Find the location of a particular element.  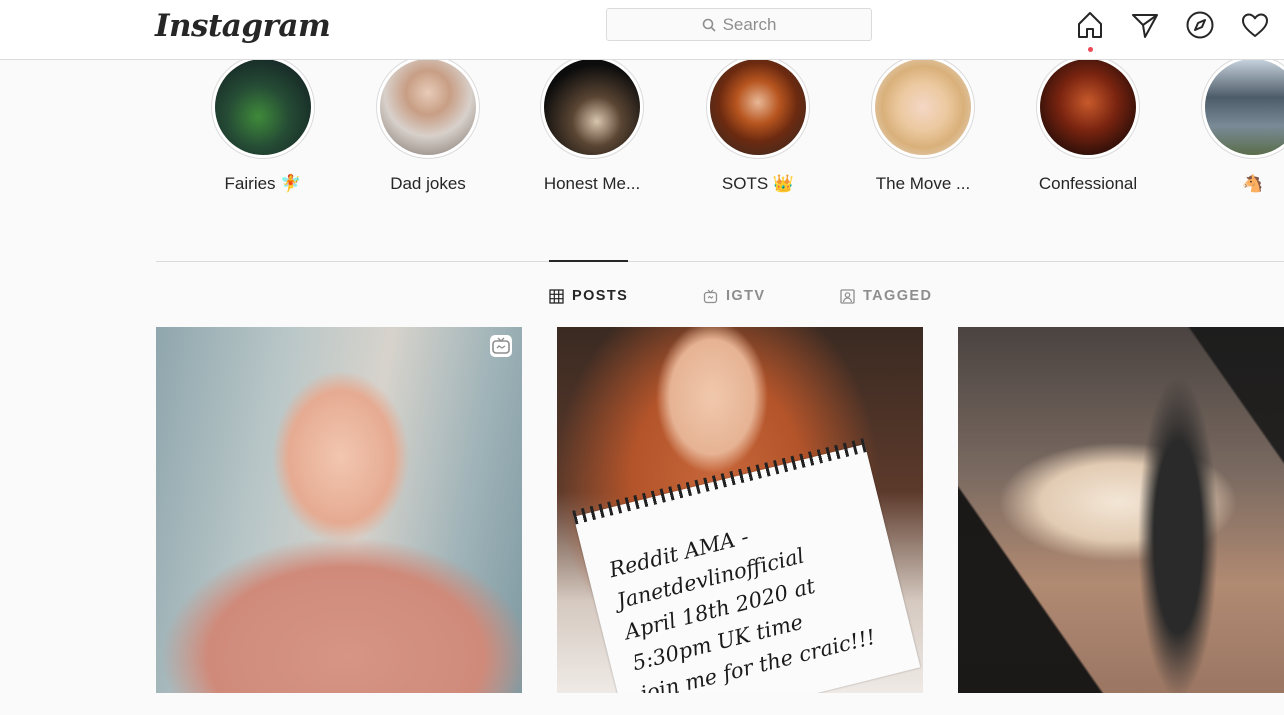

instagram-logo: Instagram is located at coordinates (243, 26).